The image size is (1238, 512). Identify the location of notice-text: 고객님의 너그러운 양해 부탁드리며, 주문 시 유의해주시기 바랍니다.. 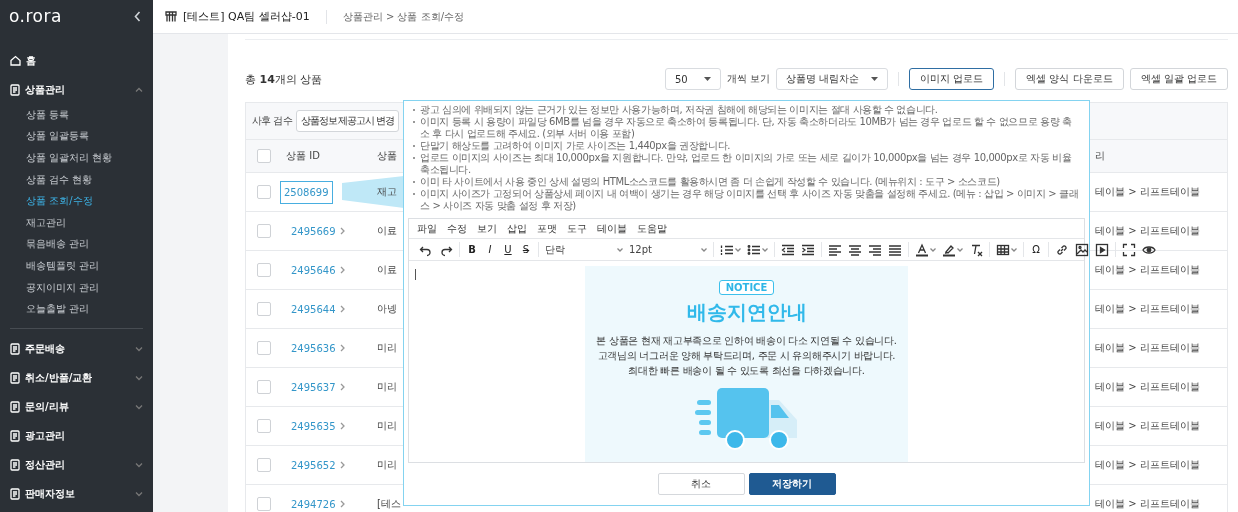
(746, 356).